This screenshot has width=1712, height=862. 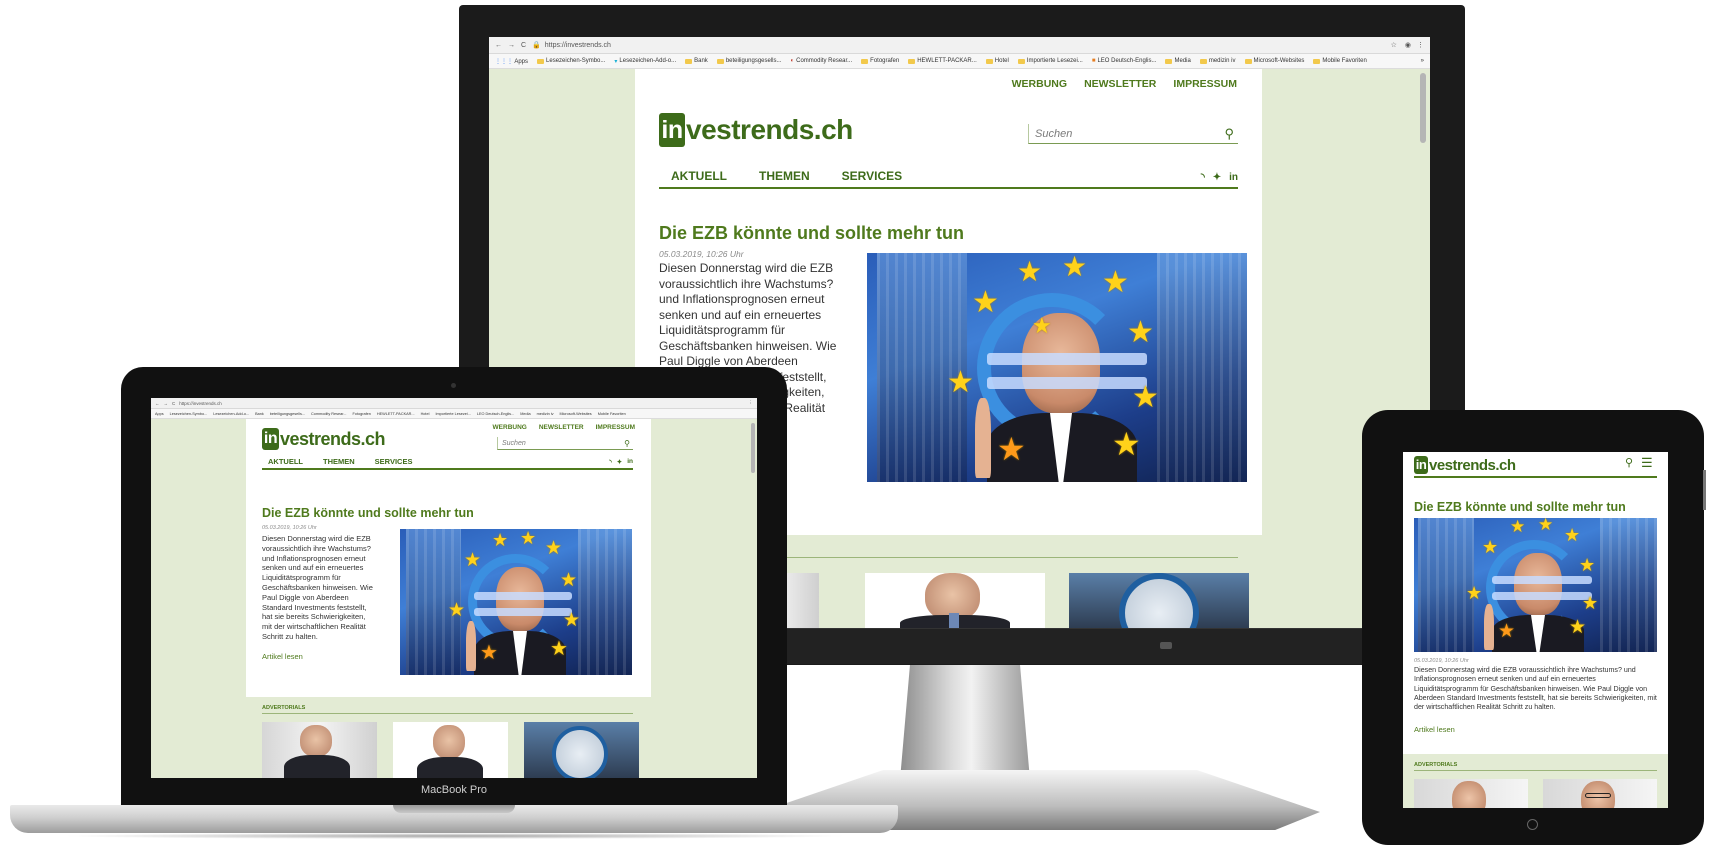 What do you see at coordinates (1472, 465) in the screenshot?
I see `logo-text: vestrends.ch` at bounding box center [1472, 465].